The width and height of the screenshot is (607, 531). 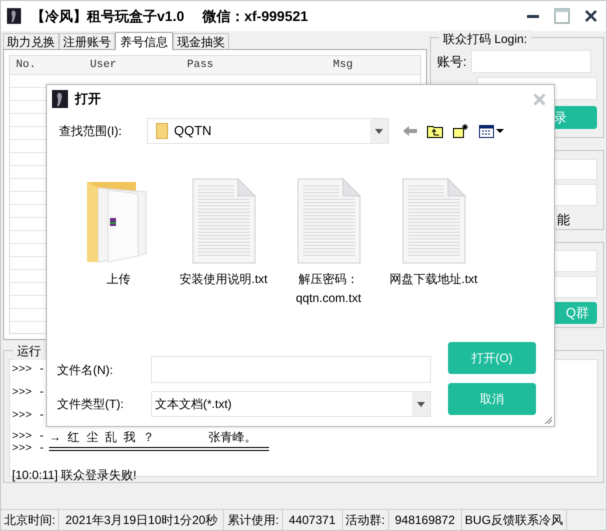 I want to click on tab: 现金抽奖, so click(x=201, y=41).